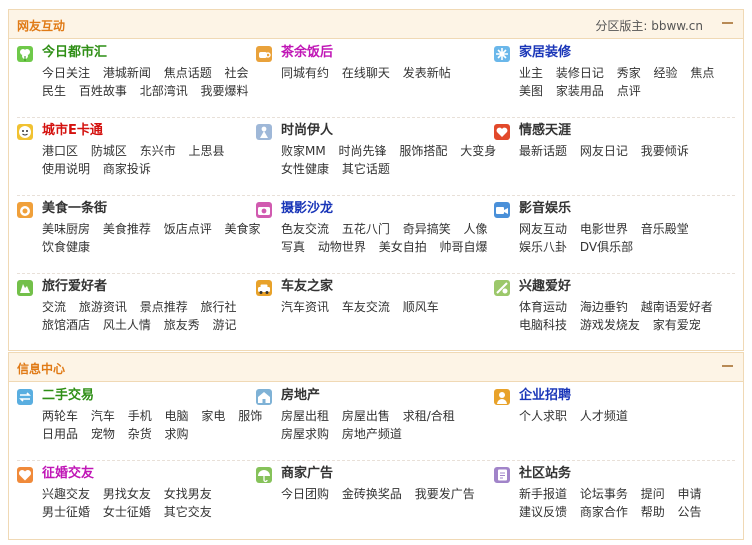 This screenshot has width=752, height=545. What do you see at coordinates (677, 26) in the screenshot?
I see `moderator-link: bbww.cn` at bounding box center [677, 26].